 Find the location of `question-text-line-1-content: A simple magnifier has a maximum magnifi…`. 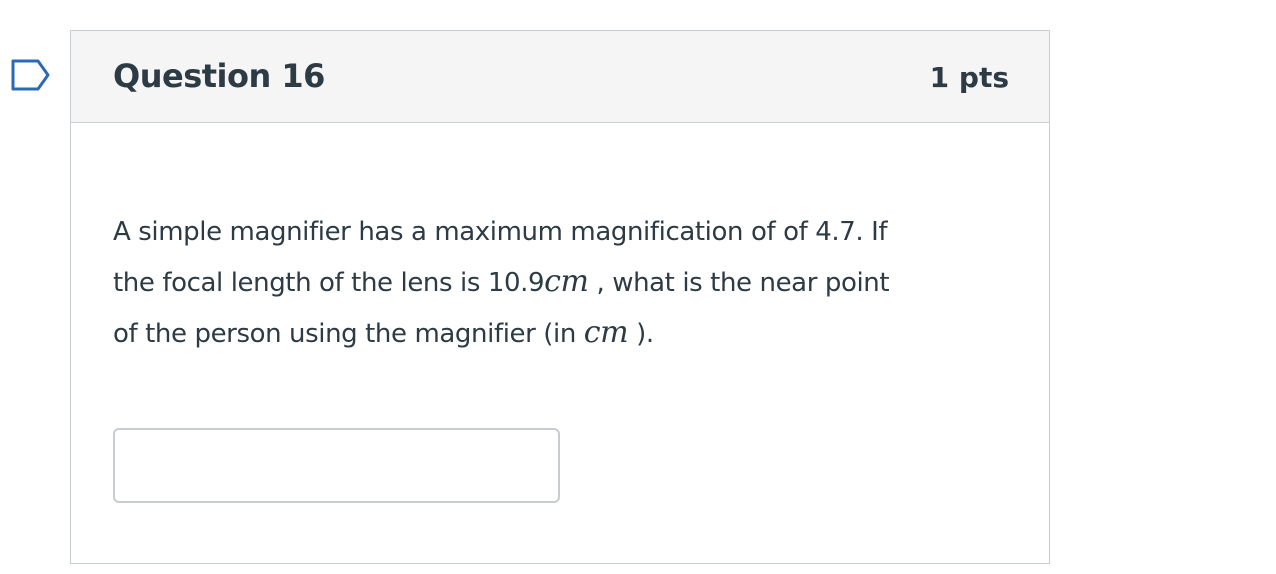

question-text-line-1-content: A simple magnifier has a maximum magnifi… is located at coordinates (500, 232).